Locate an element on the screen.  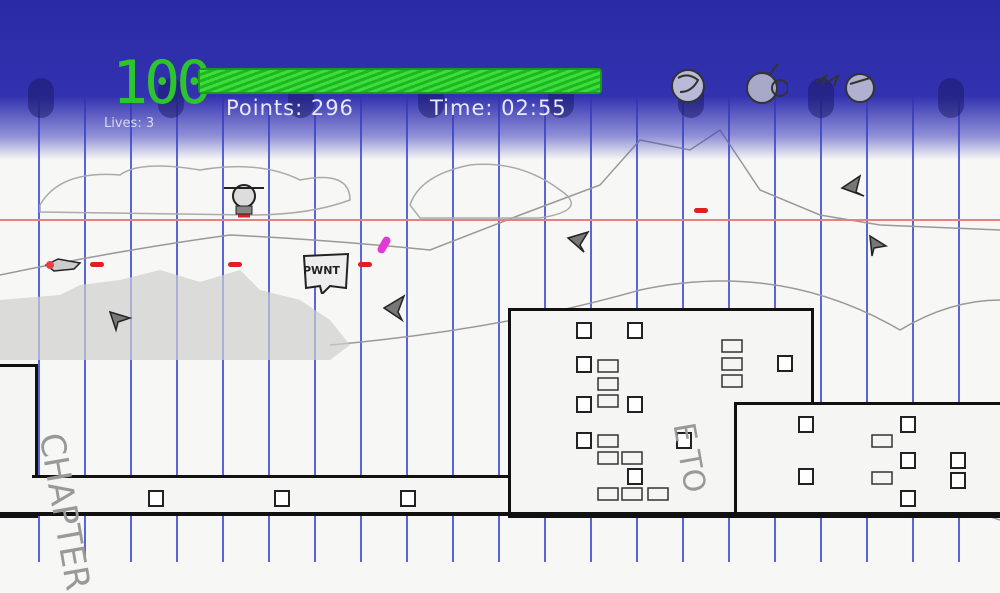
points-display: Points: 296 is located at coordinates (290, 108).